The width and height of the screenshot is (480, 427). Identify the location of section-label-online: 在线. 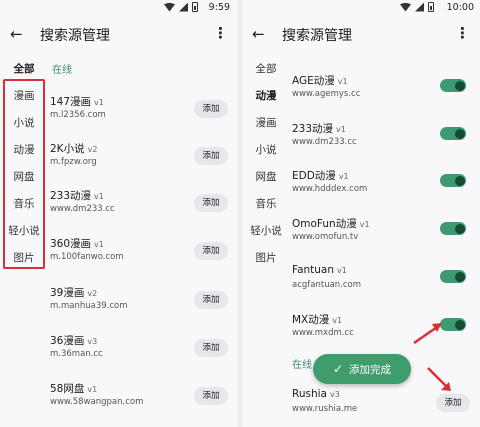
(62, 70).